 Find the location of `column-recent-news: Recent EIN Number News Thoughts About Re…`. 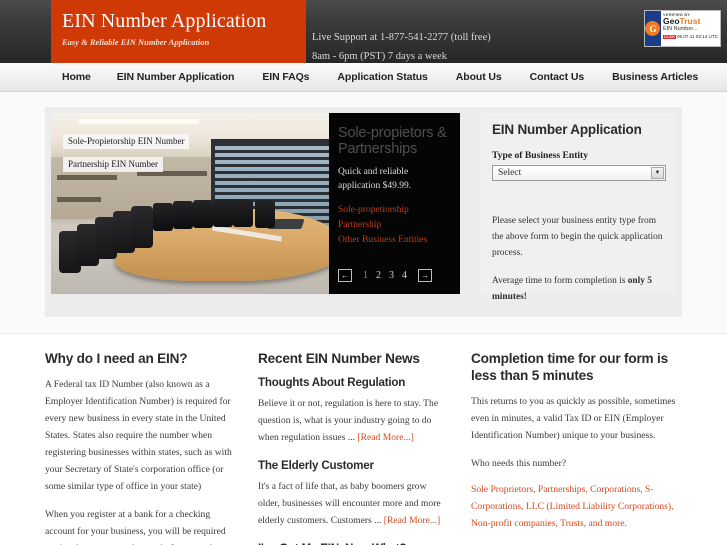

column-recent-news: Recent EIN Number News Thoughts About Re… is located at coordinates (364, 447).